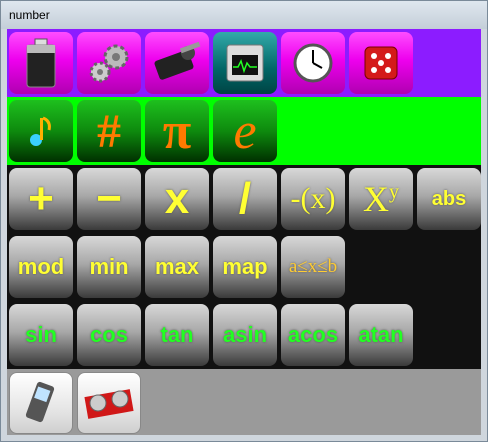 This screenshot has width=488, height=442. I want to click on dice-icon, so click(381, 63).